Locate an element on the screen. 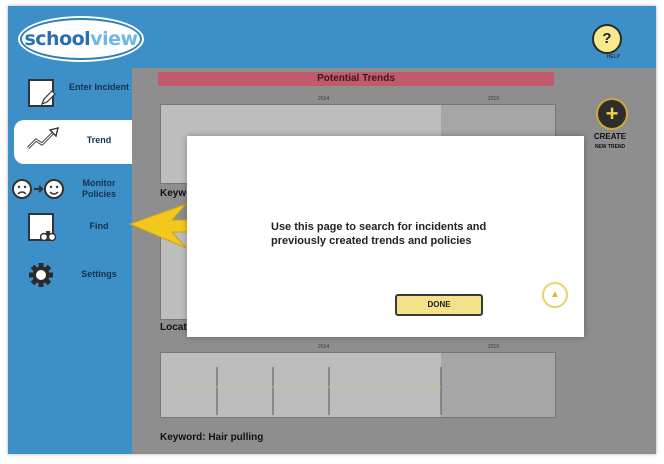 This screenshot has height=464, width=664. question-mark-icon: ? is located at coordinates (607, 38).